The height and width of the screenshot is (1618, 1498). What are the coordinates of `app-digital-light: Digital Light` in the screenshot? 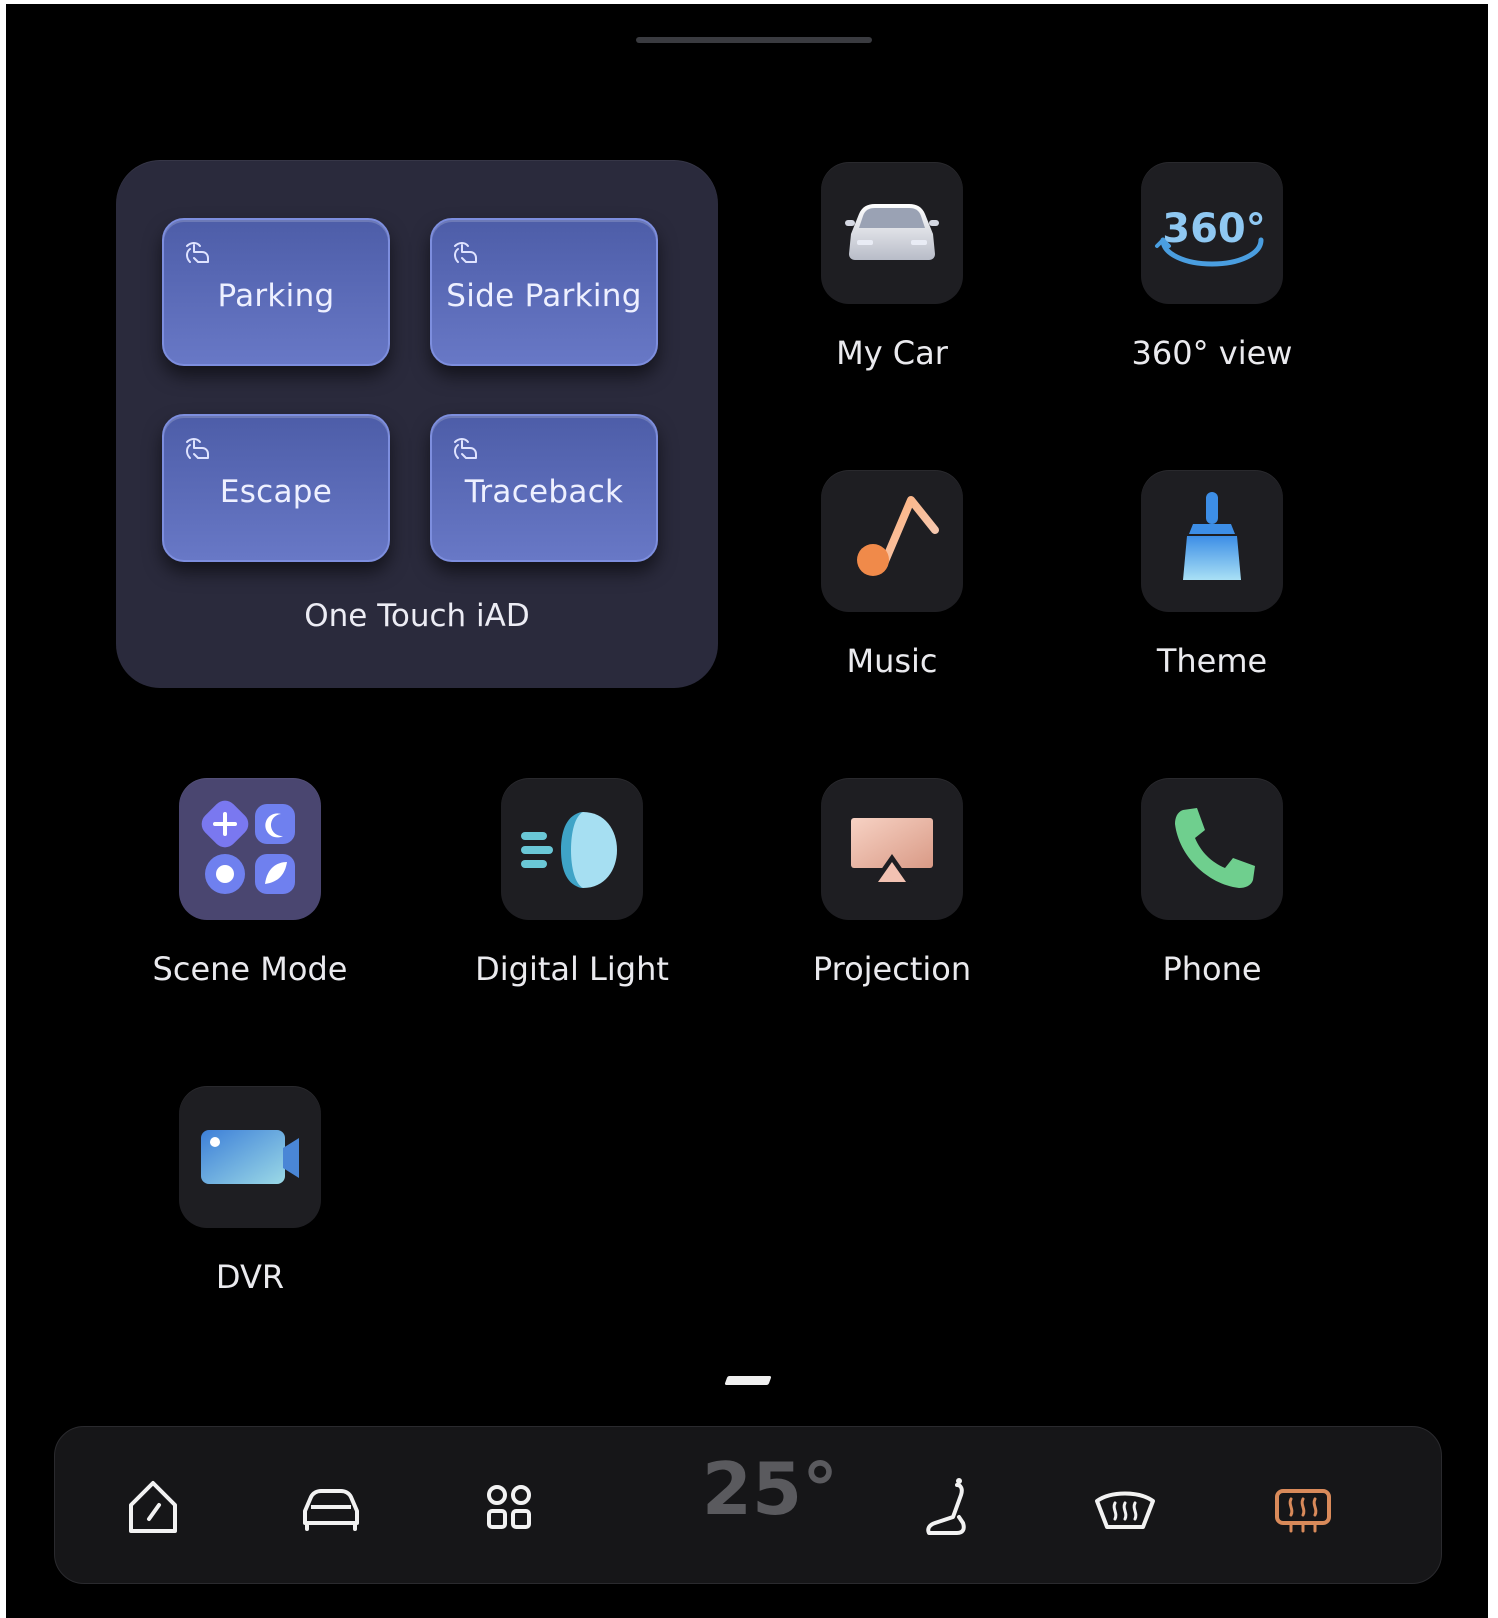 It's located at (572, 898).